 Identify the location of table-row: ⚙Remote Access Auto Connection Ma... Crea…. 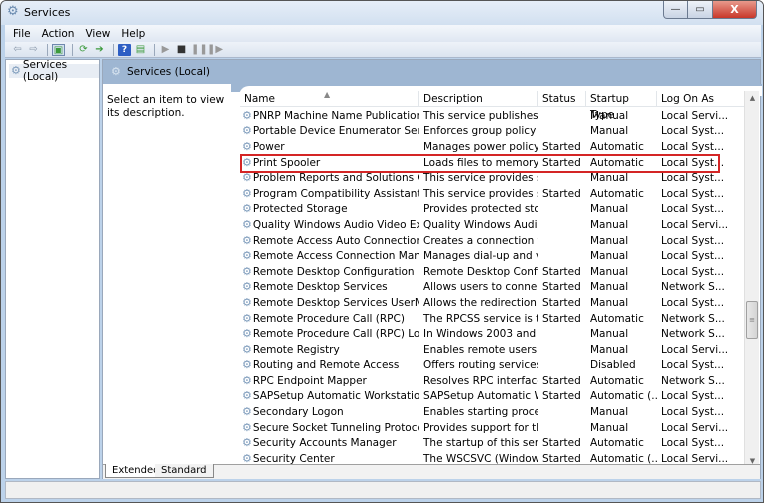
(492, 241).